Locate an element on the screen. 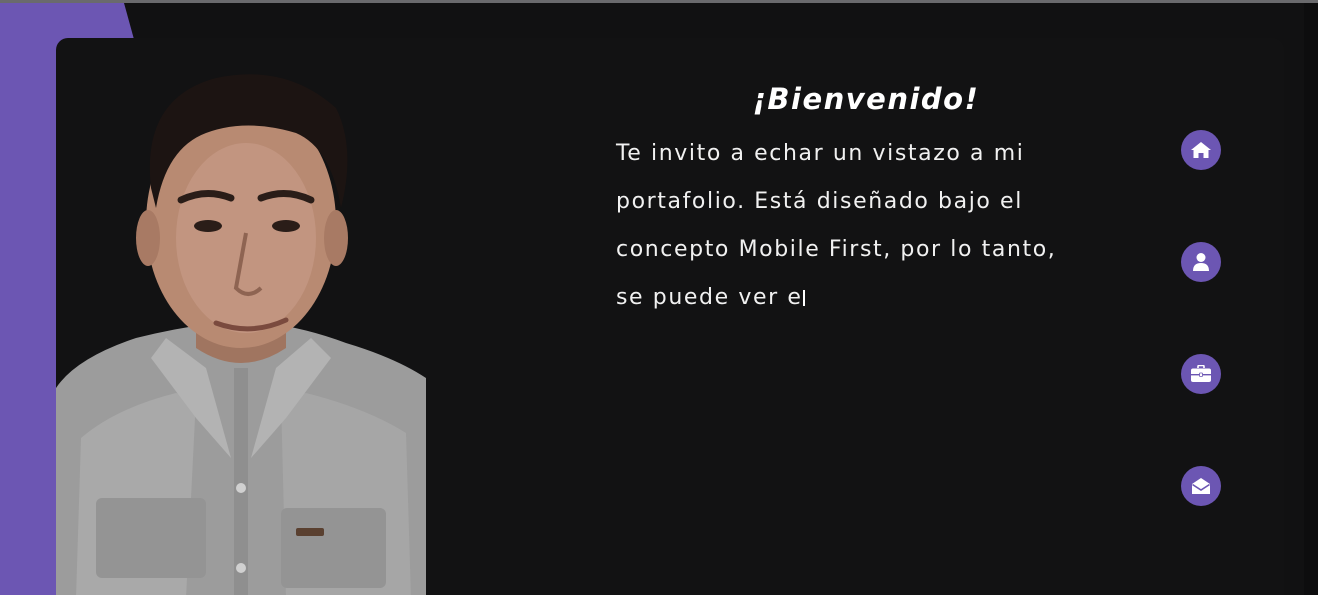 This screenshot has width=1318, height=595. top-border is located at coordinates (659, 1).